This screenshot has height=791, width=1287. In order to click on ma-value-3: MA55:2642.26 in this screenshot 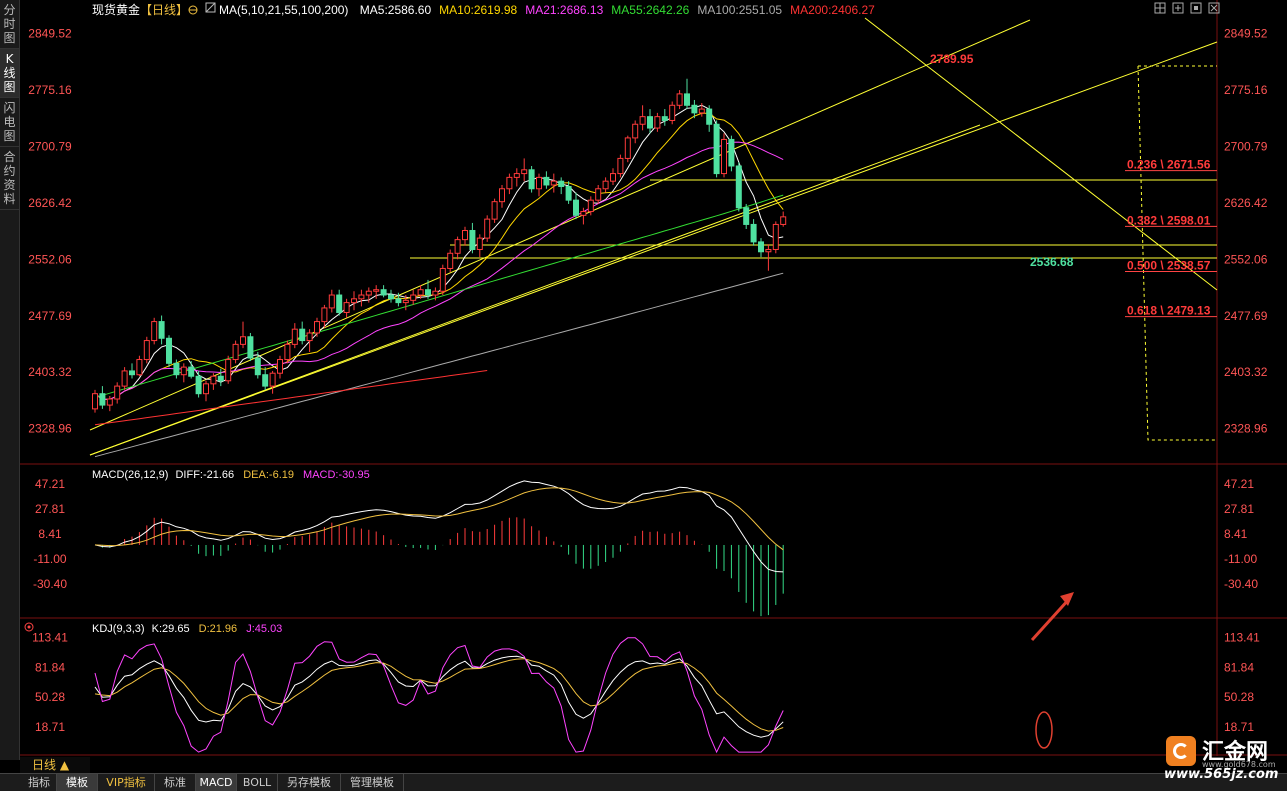, I will do `click(650, 10)`.